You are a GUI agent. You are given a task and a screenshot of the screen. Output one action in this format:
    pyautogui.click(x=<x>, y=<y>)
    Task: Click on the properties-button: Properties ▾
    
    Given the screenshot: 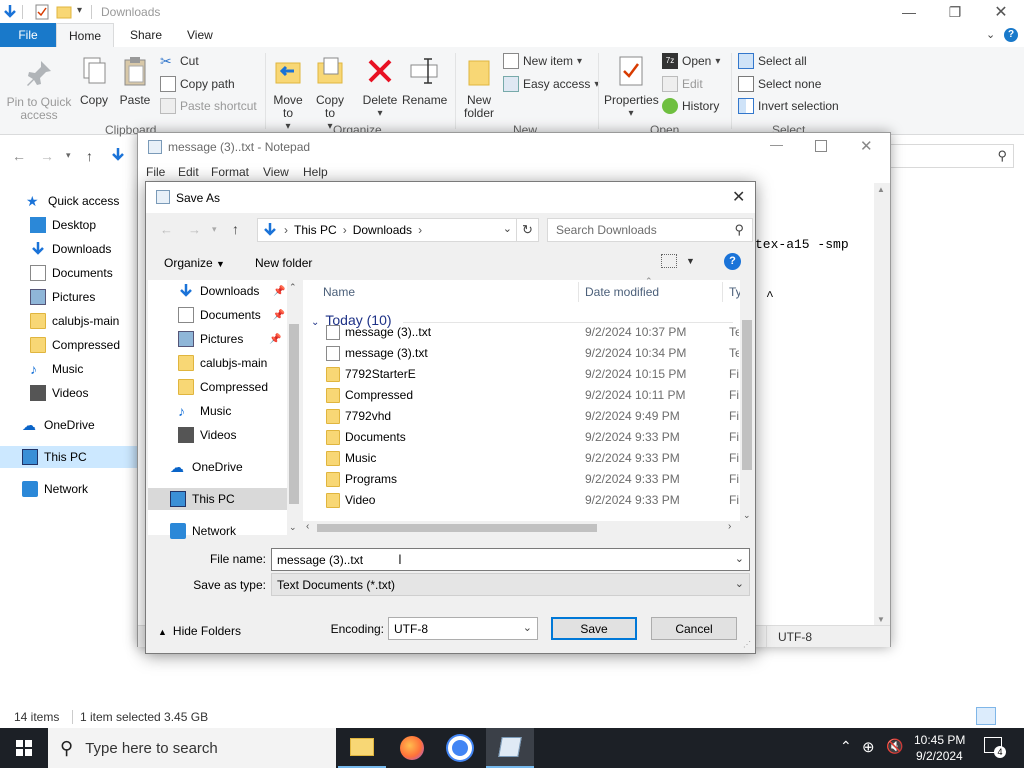 What is the action you would take?
    pyautogui.click(x=631, y=87)
    